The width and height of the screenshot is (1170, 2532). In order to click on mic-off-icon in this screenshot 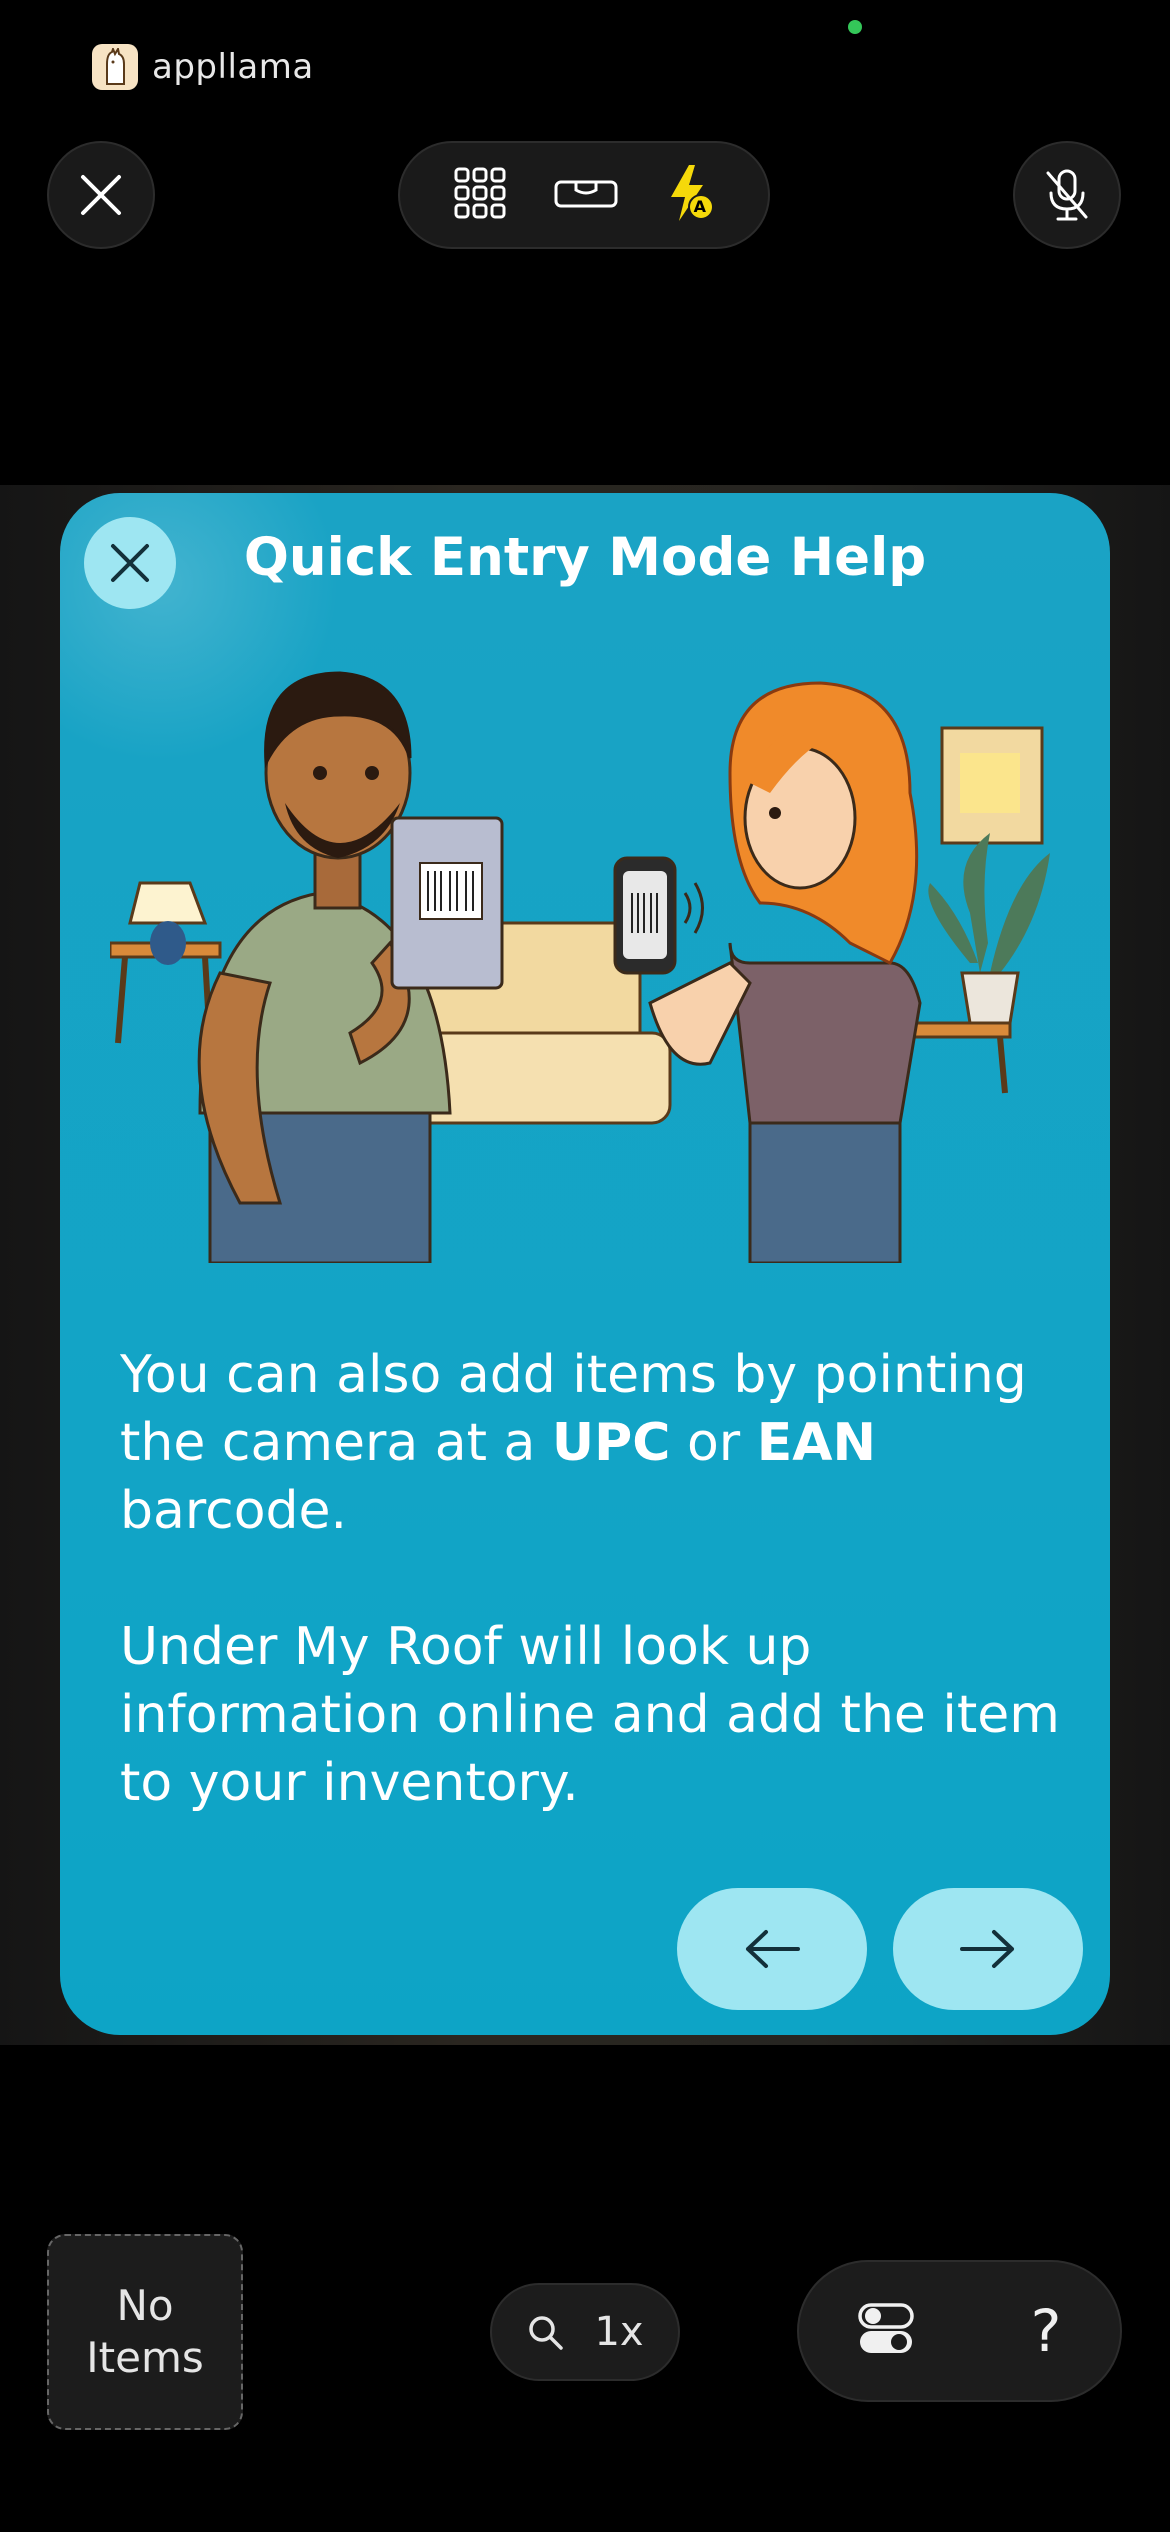, I will do `click(1067, 195)`.